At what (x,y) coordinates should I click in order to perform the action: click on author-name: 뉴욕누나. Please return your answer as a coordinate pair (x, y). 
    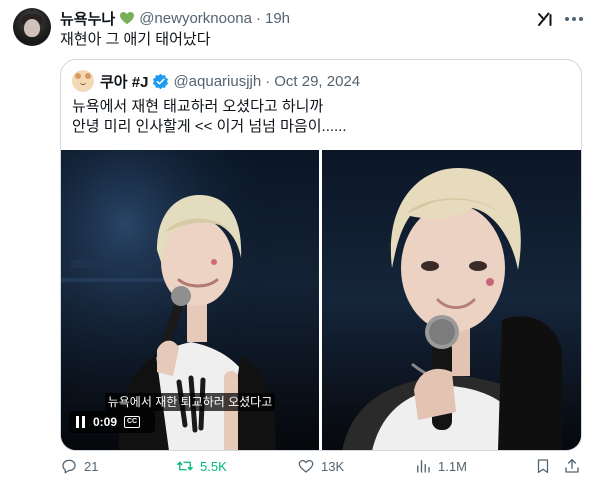
    Looking at the image, I should click on (87, 18).